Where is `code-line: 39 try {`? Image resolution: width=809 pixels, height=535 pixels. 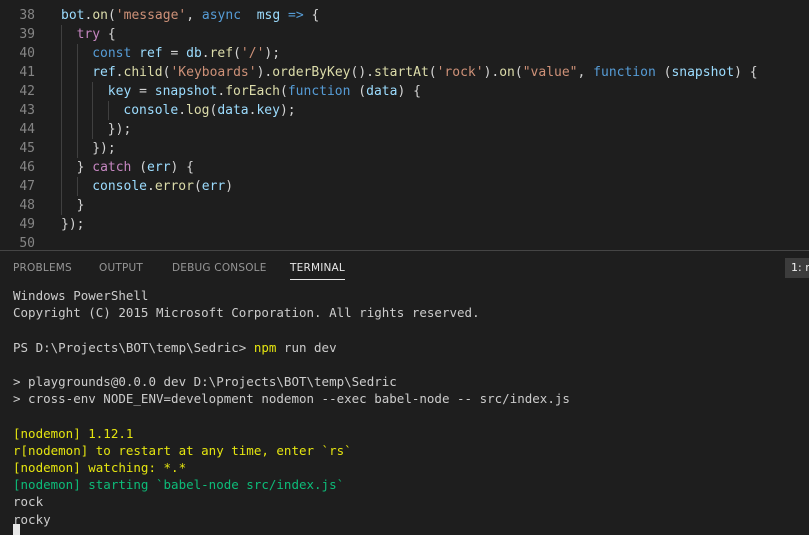 code-line: 39 try { is located at coordinates (404, 34).